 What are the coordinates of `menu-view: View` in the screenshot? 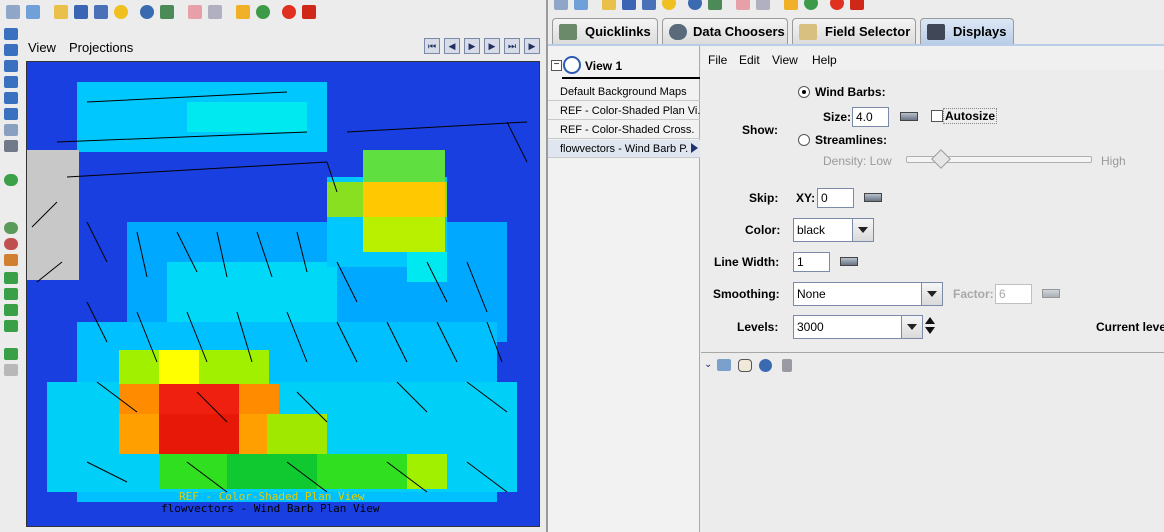 It's located at (785, 60).